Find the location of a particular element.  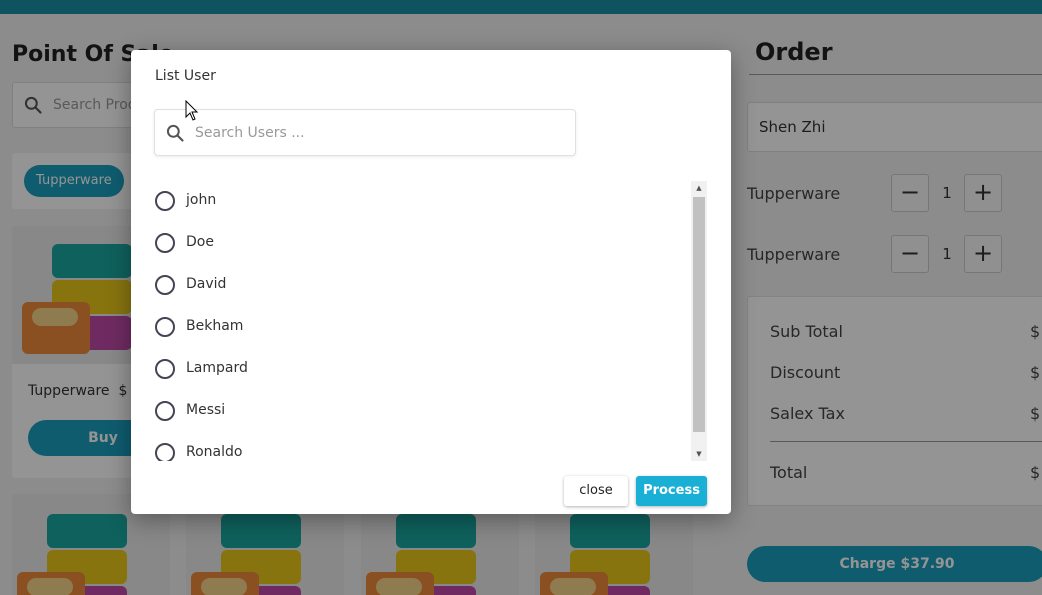

scroll-down-icon: ▼ is located at coordinates (699, 454).